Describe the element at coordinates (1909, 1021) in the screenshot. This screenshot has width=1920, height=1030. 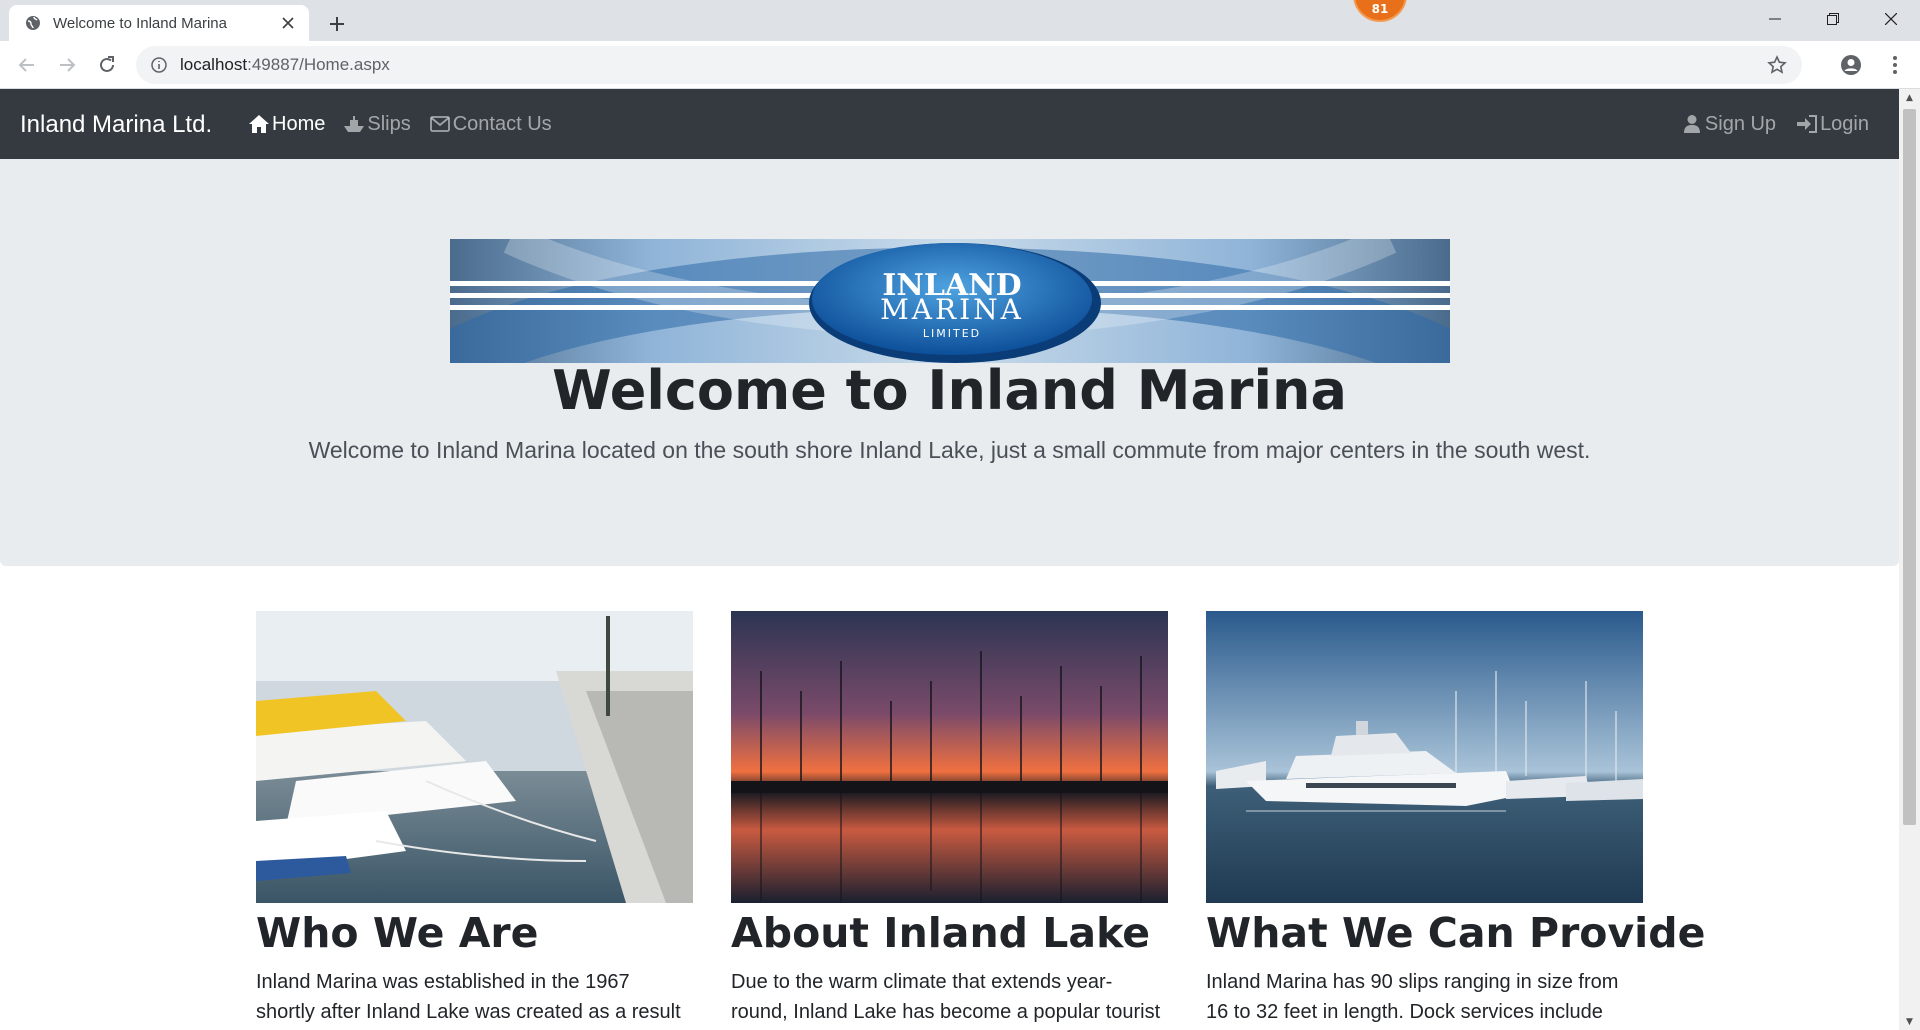
I see `scroll-down-arrow-icon: ▼` at that location.